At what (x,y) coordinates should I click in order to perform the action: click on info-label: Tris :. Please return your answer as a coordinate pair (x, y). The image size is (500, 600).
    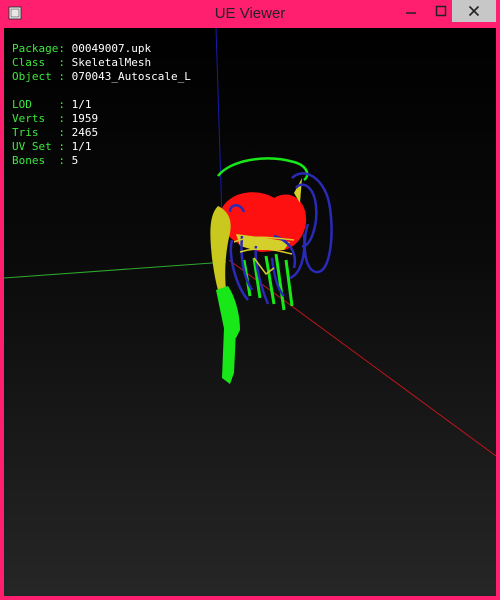
    Looking at the image, I should click on (38, 132).